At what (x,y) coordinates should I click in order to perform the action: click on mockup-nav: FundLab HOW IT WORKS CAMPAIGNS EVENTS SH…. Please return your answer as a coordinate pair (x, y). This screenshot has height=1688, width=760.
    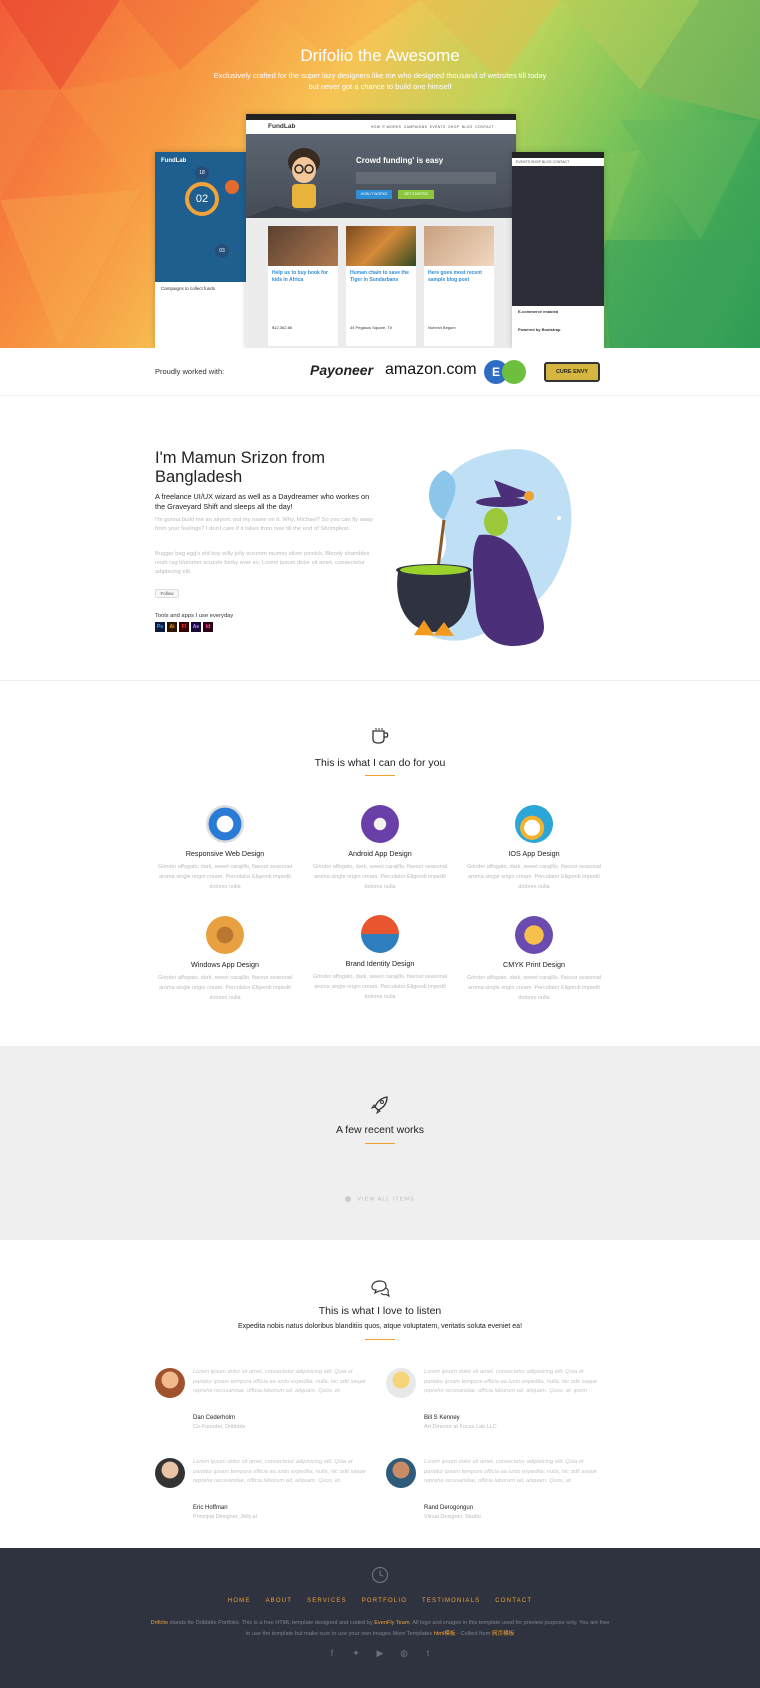
    Looking at the image, I should click on (381, 127).